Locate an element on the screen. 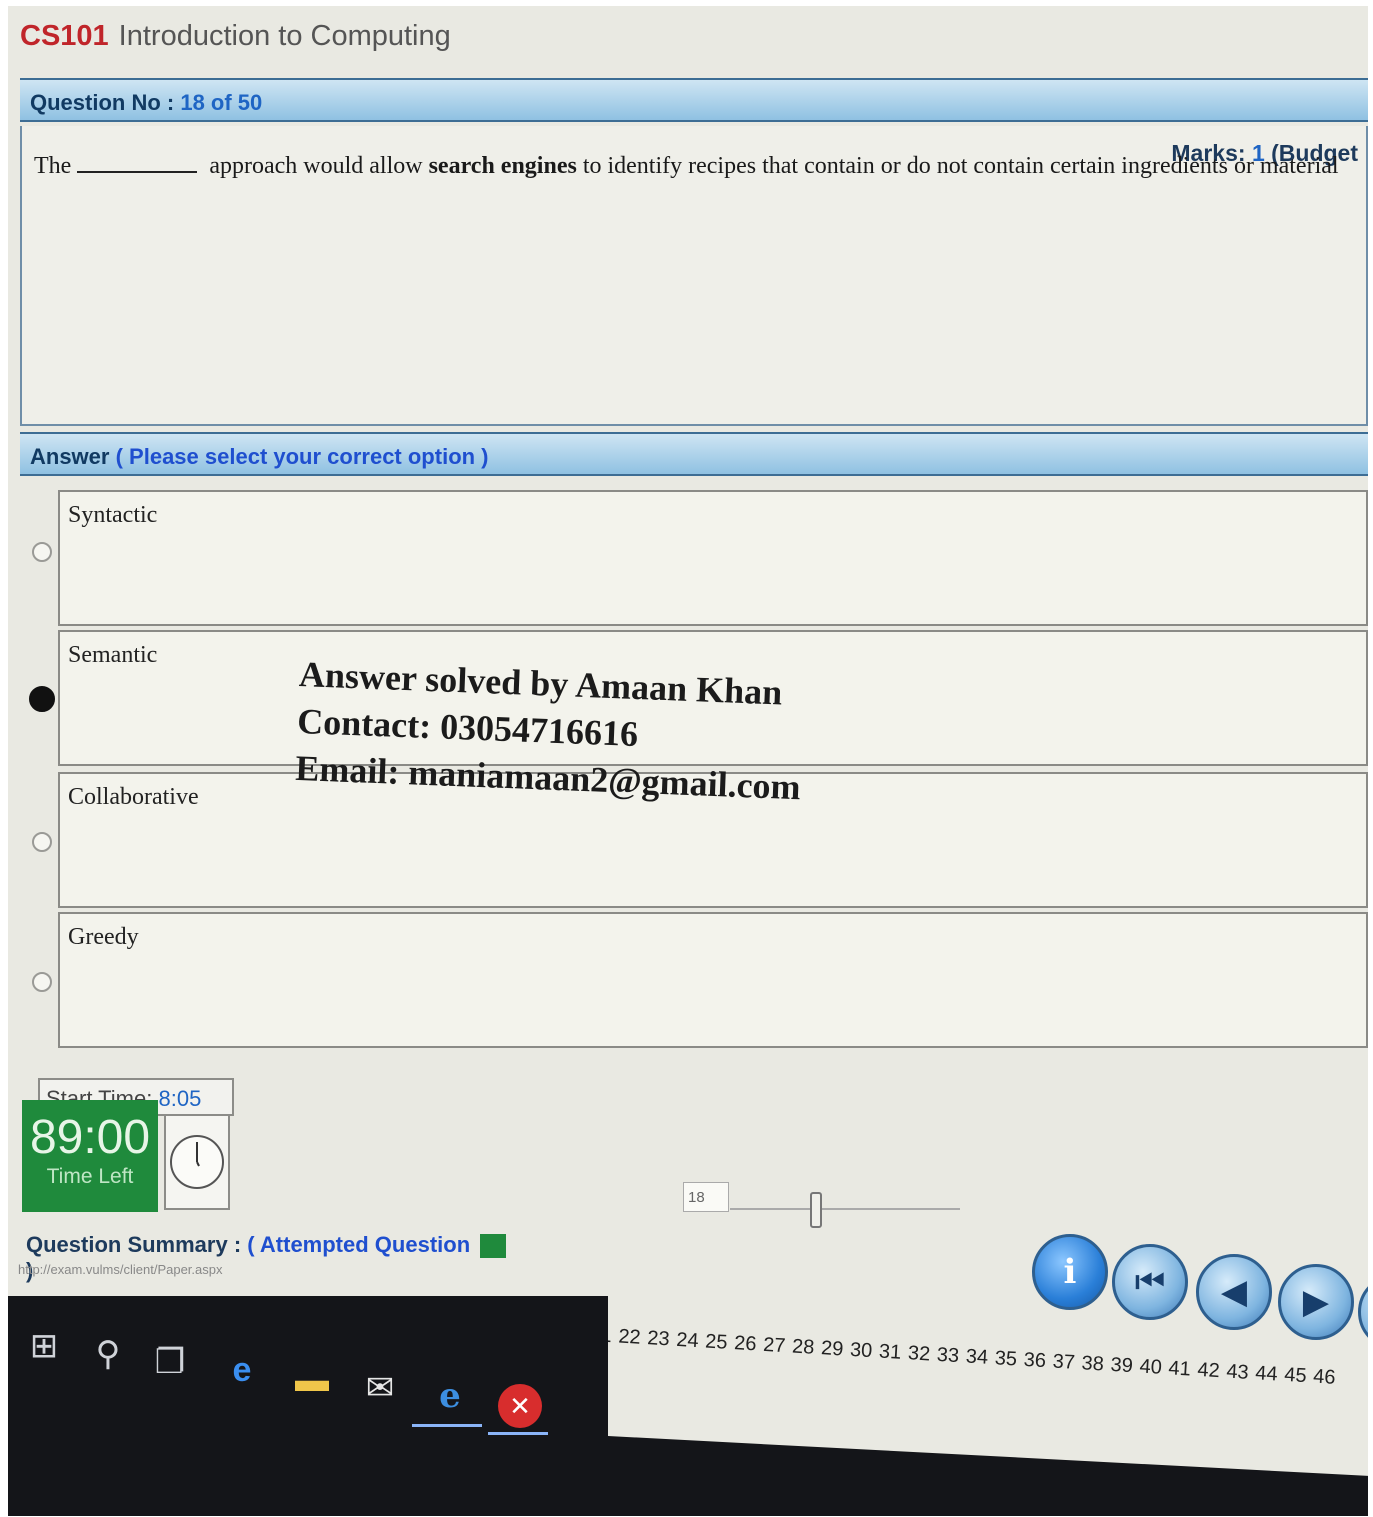  windows-taskbar: ⊞ ⚲ ❐ e ▬ ✉ e ✕ is located at coordinates (308, 1406).